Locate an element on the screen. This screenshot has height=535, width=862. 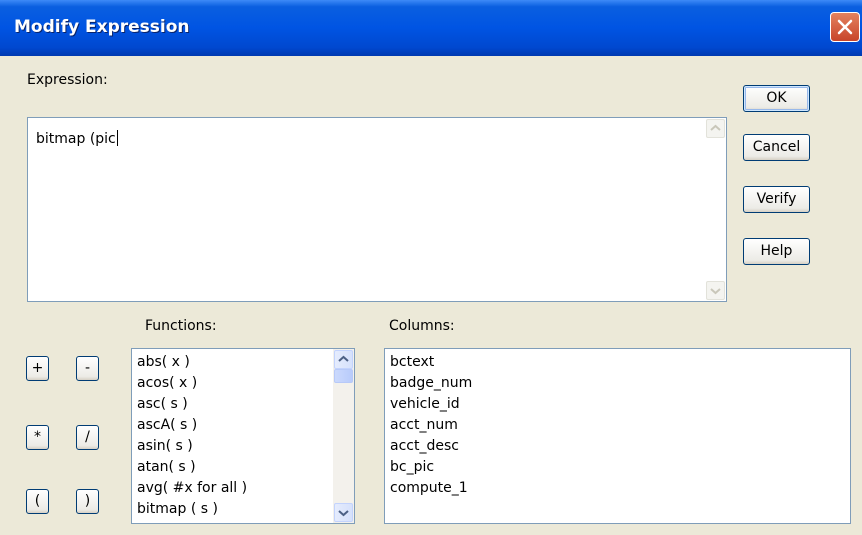
function-list-item: atan( s ) is located at coordinates (232, 467).